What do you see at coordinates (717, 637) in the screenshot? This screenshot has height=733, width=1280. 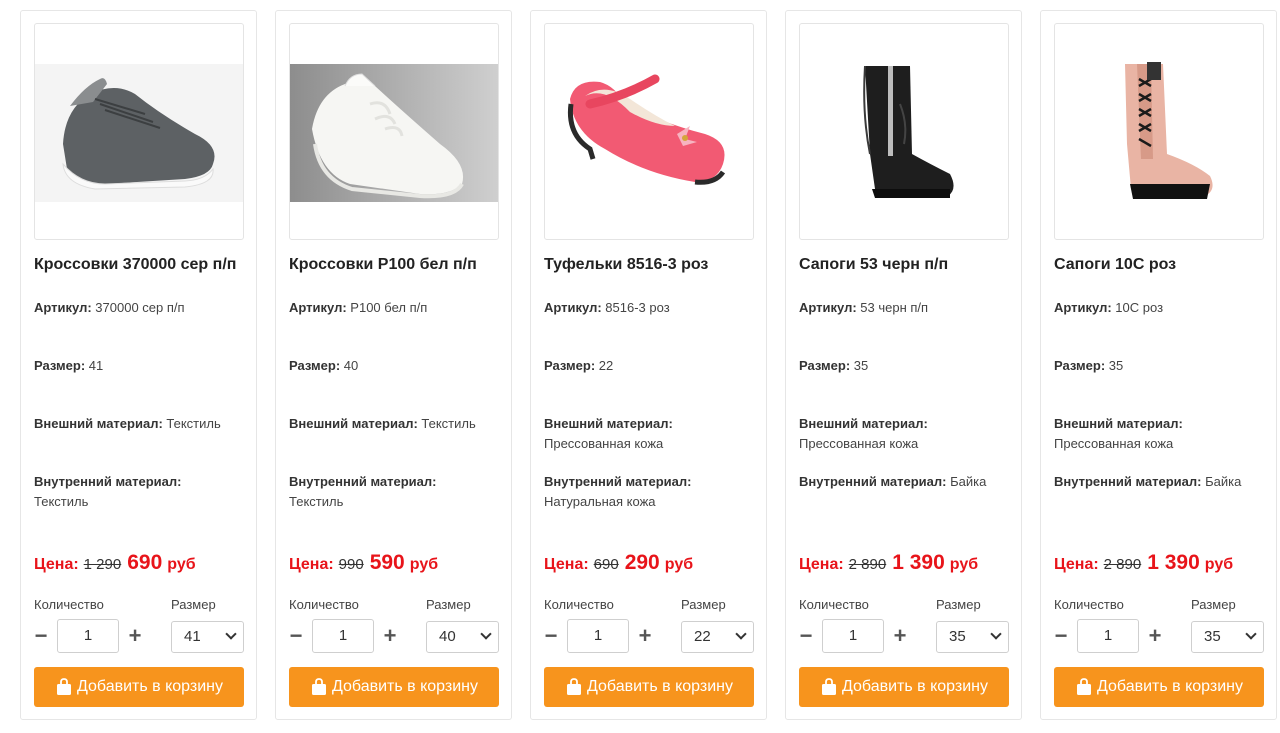 I see `size-select: 22` at bounding box center [717, 637].